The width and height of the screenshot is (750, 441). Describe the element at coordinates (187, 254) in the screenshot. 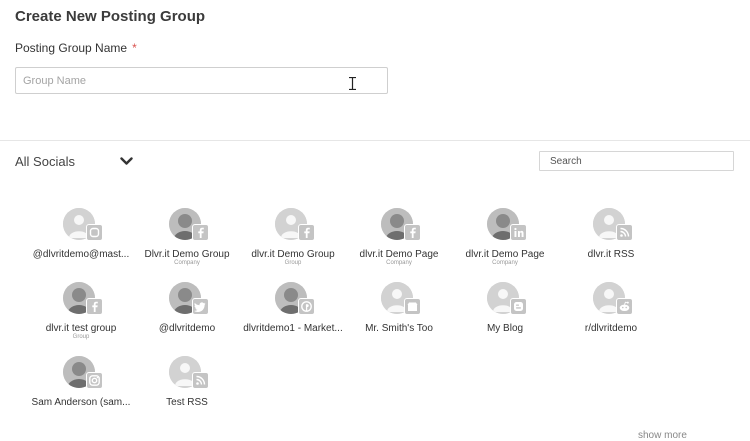

I see `social-account-name: Dlvr.it Demo Group` at that location.